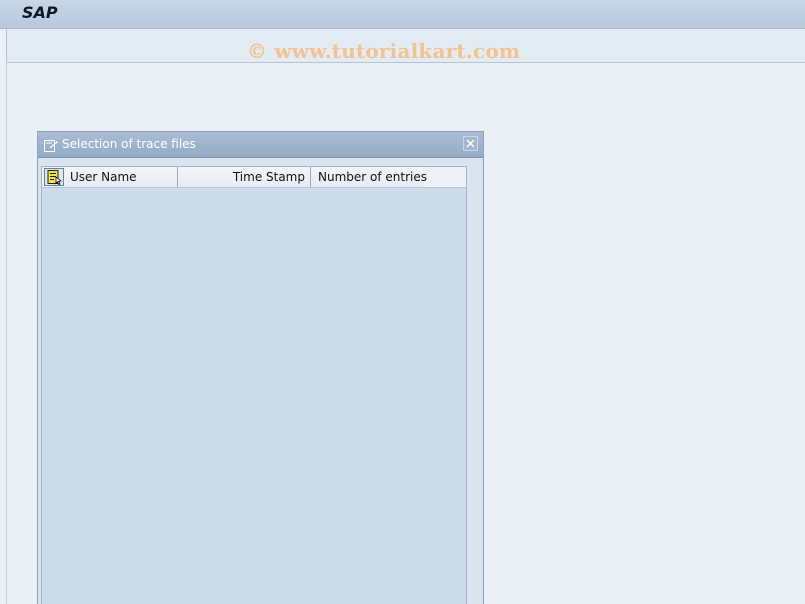 The width and height of the screenshot is (805, 604). I want to click on watermark: © www.tutorialkart.com, so click(384, 51).